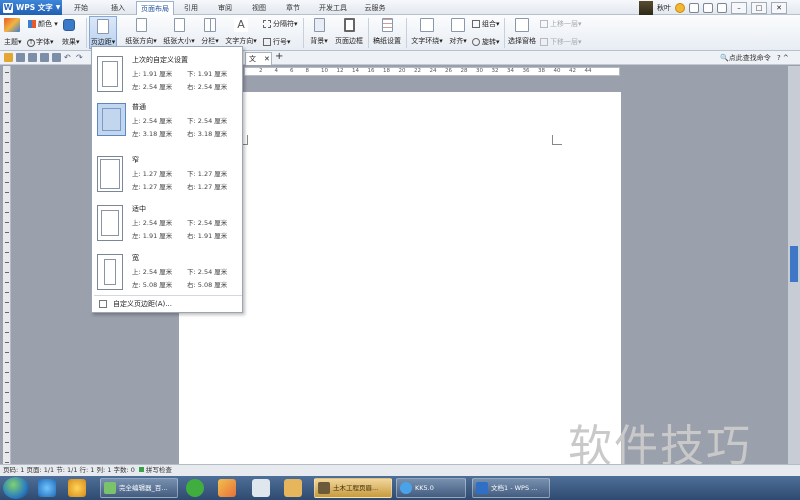 The width and height of the screenshot is (800, 500). I want to click on minimize-button: –, so click(739, 7).